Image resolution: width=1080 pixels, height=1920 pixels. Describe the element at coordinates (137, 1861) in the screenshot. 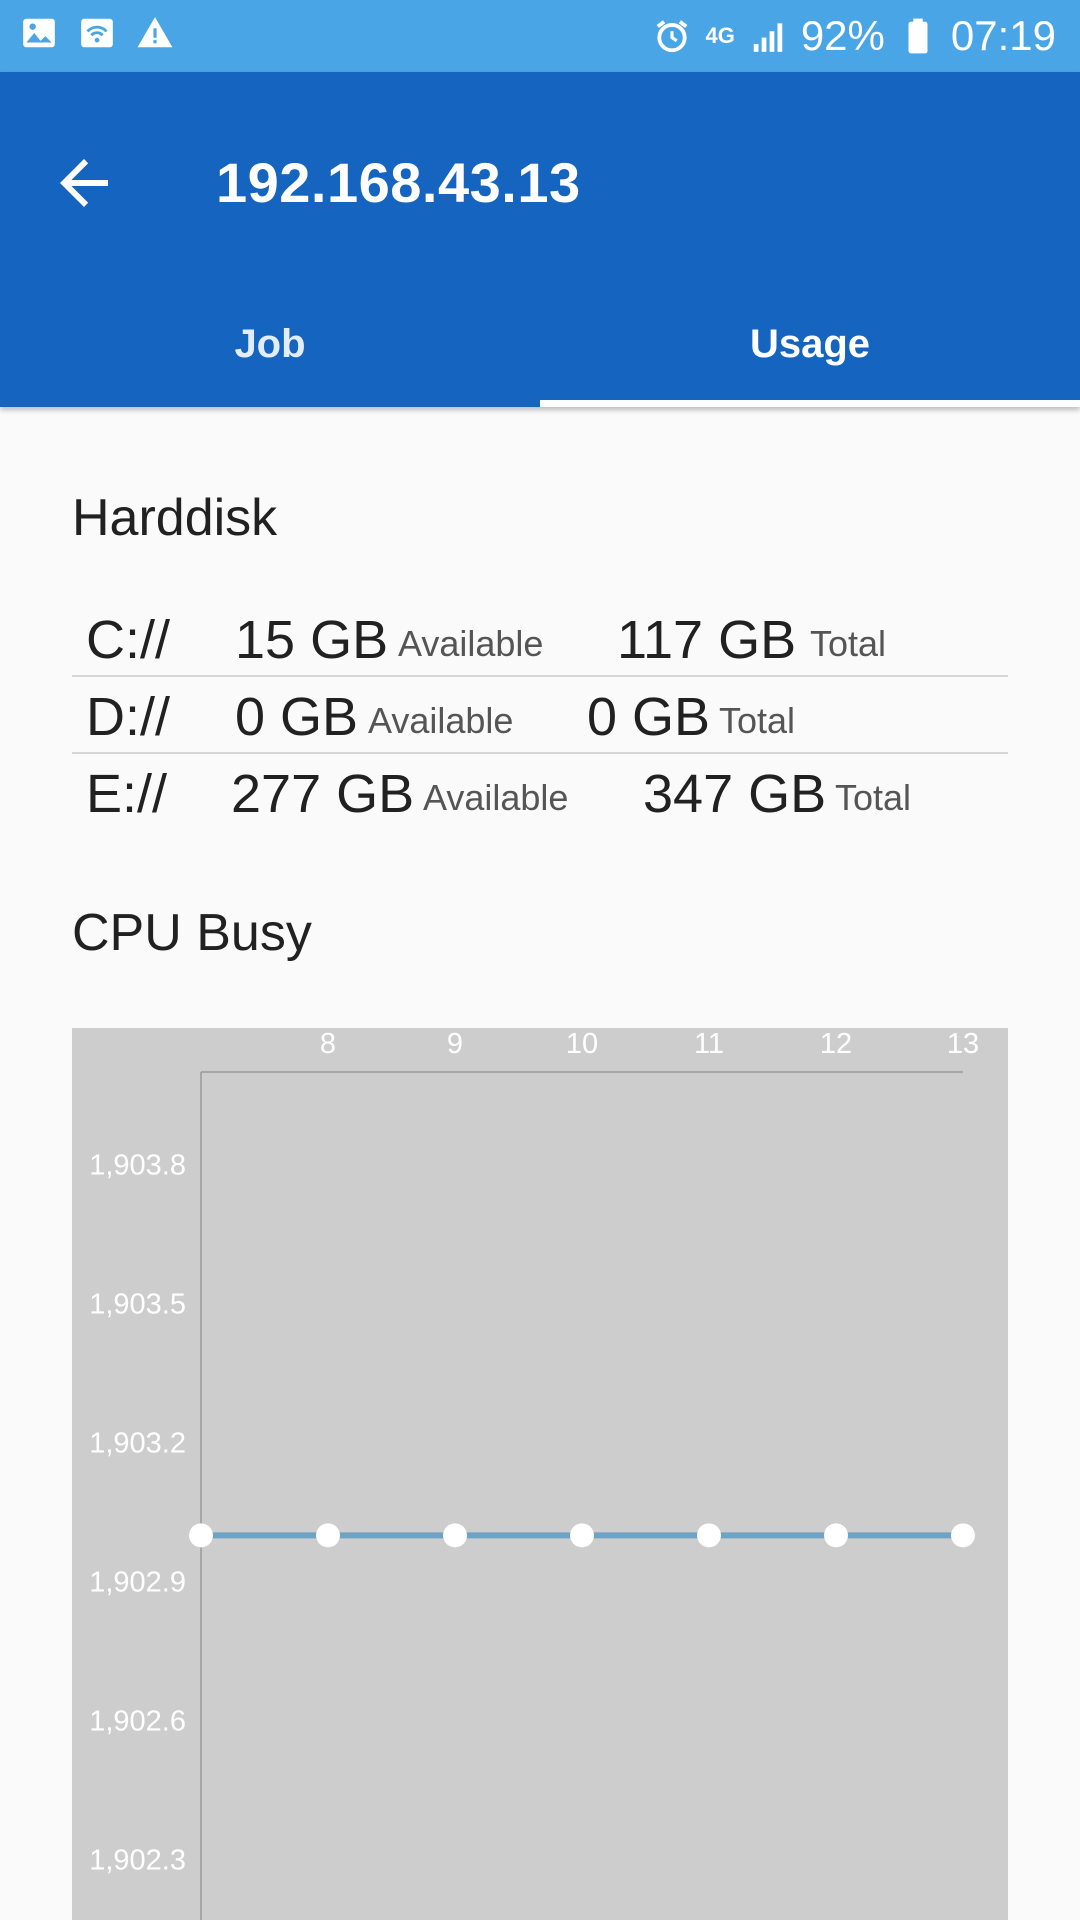

I see `y-tick-label: 1,902.3` at that location.